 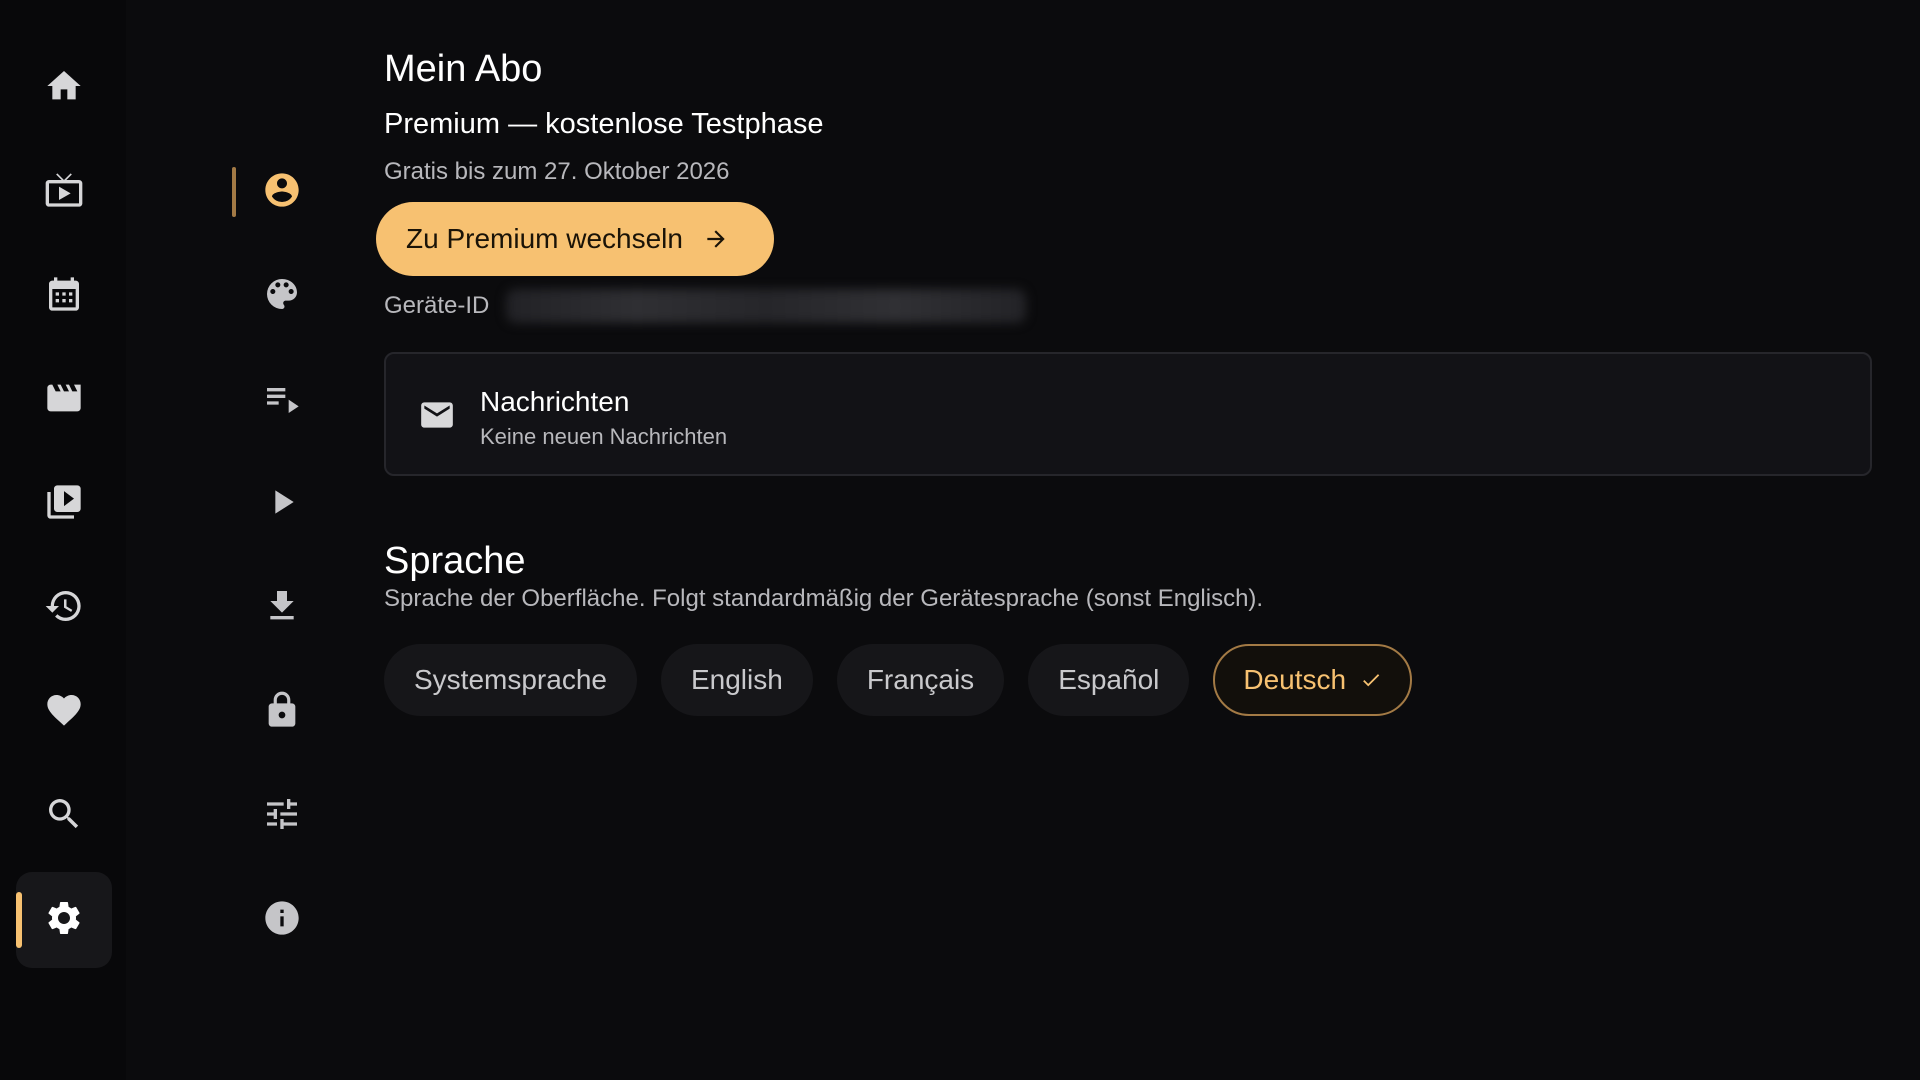 What do you see at coordinates (557, 171) in the screenshot?
I see `trial-end-date: Gratis bis zum 27. Oktober 2026` at bounding box center [557, 171].